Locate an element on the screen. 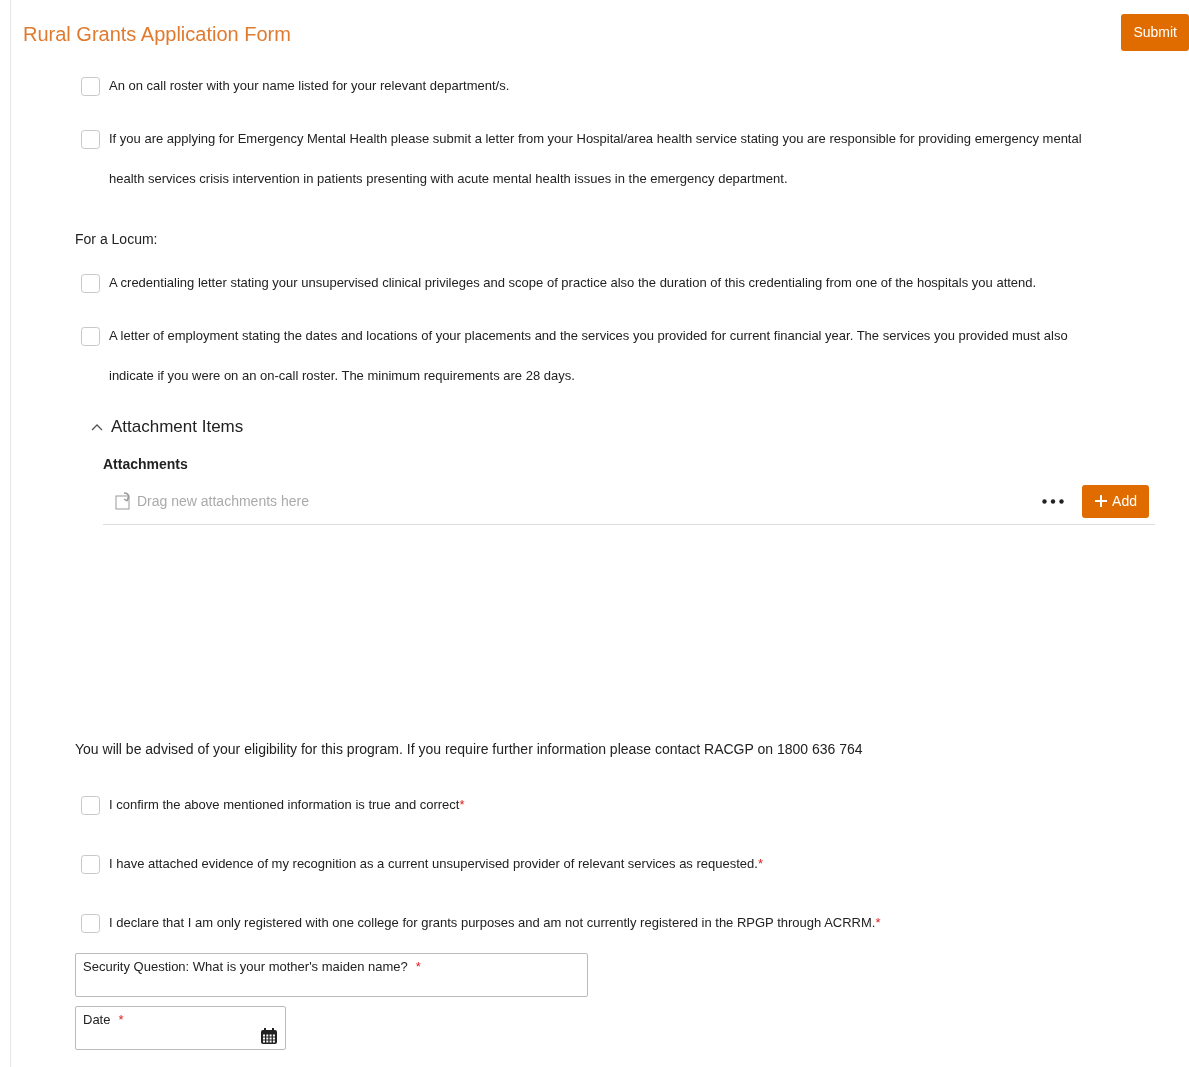 The width and height of the screenshot is (1189, 1067). calendar-icon is located at coordinates (269, 1036).